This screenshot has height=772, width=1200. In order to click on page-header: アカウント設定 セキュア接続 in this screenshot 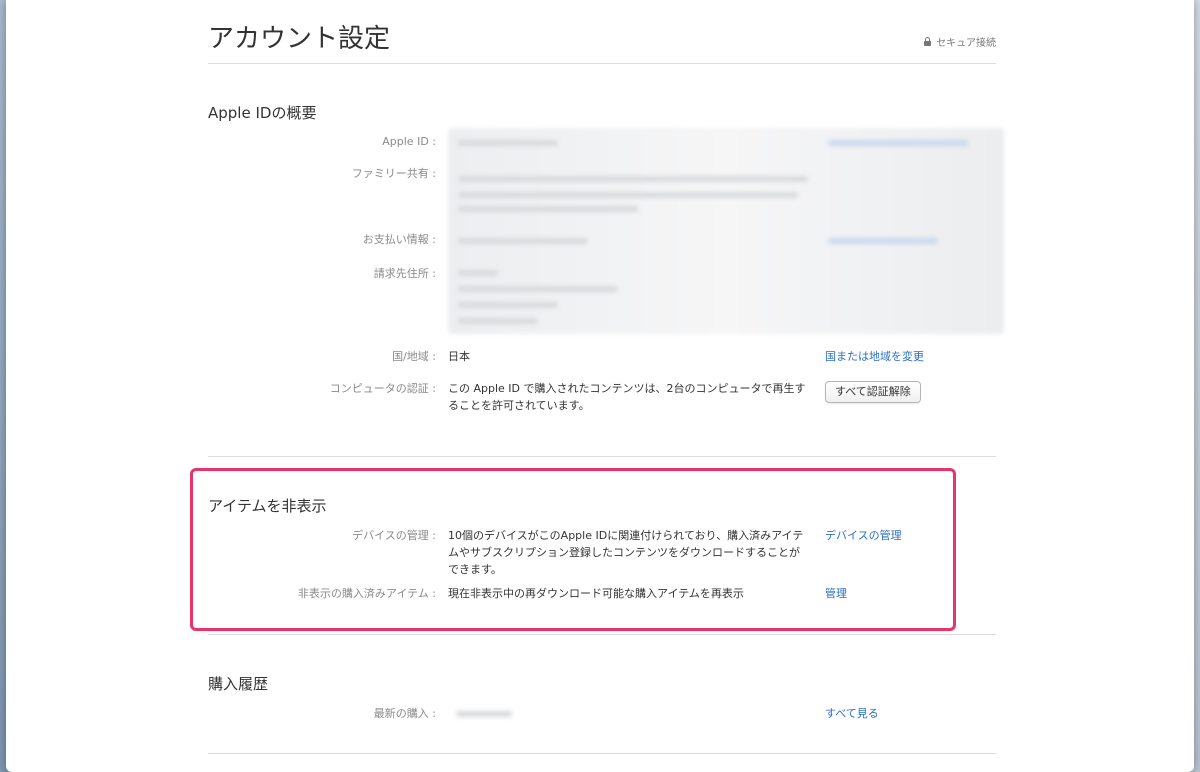, I will do `click(602, 41)`.